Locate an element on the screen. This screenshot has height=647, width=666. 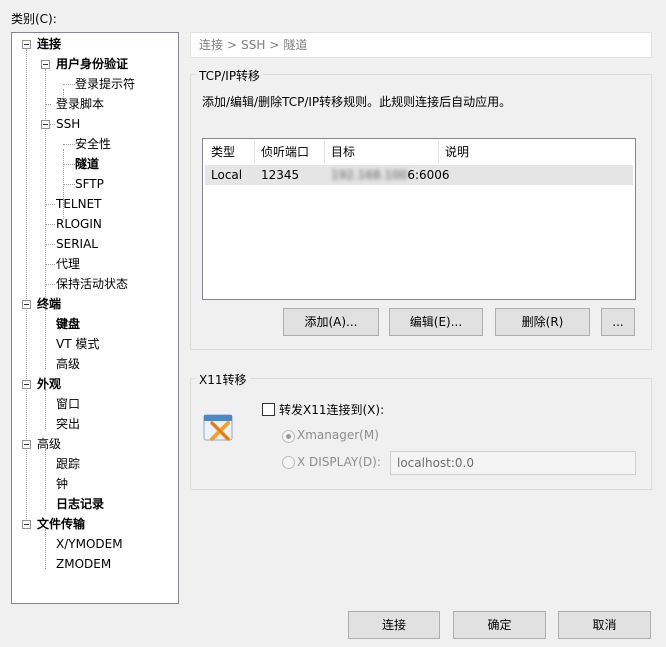
tree-item-sftp: SFTP is located at coordinates (89, 184).